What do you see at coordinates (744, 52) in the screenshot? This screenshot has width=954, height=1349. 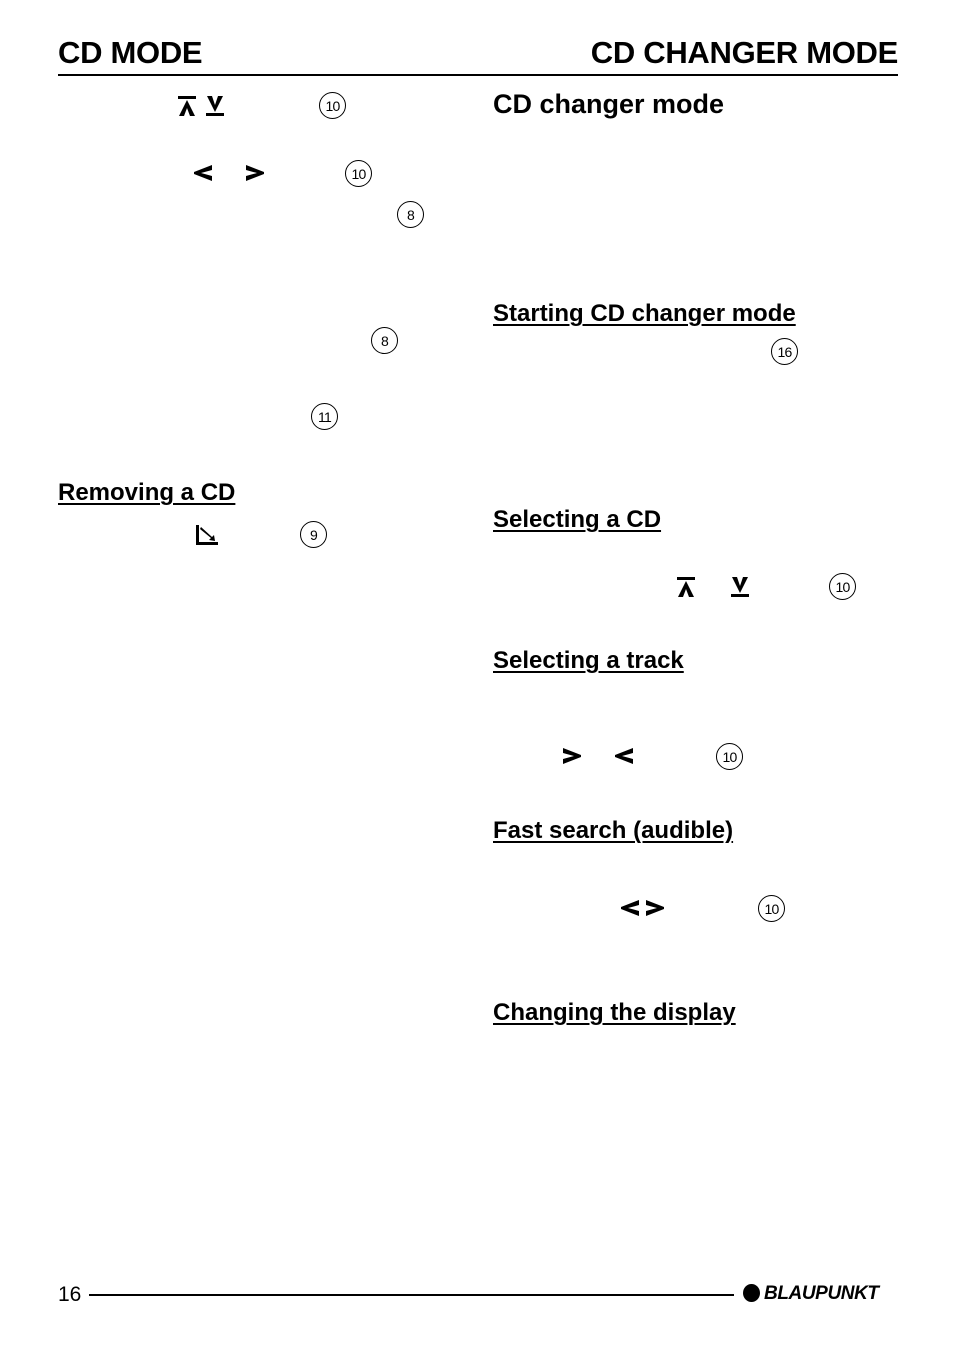 I see `page-header-right: CD CHANGER MODE` at bounding box center [744, 52].